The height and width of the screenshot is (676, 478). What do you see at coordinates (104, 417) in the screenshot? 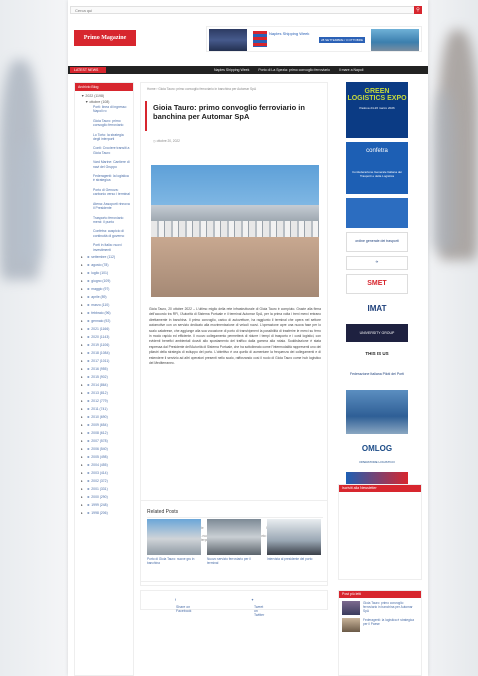
I see `archive-period-link: ► 2010 (690)` at bounding box center [104, 417].